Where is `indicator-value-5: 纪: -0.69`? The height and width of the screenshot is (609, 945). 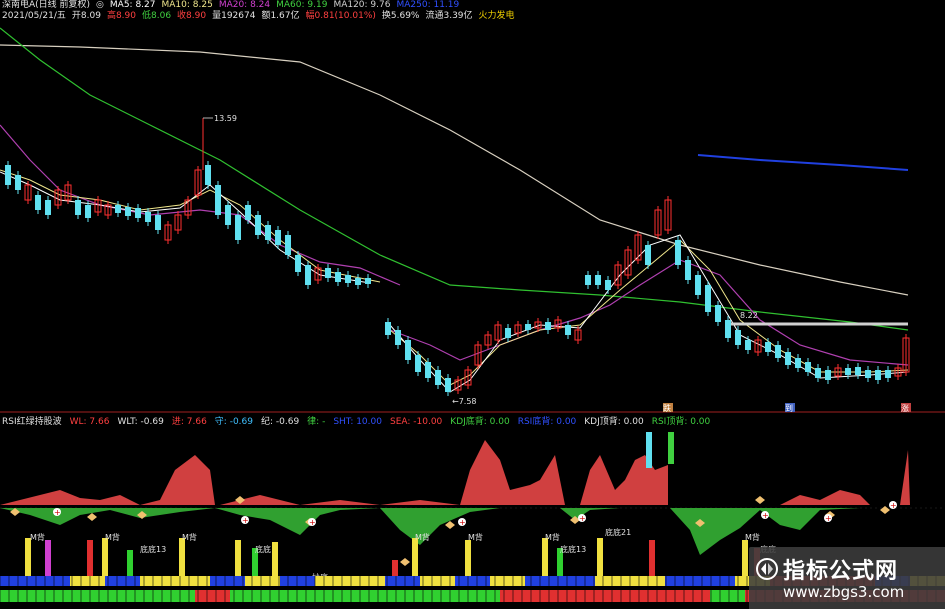 indicator-value-5: 纪: -0.69 is located at coordinates (280, 422).